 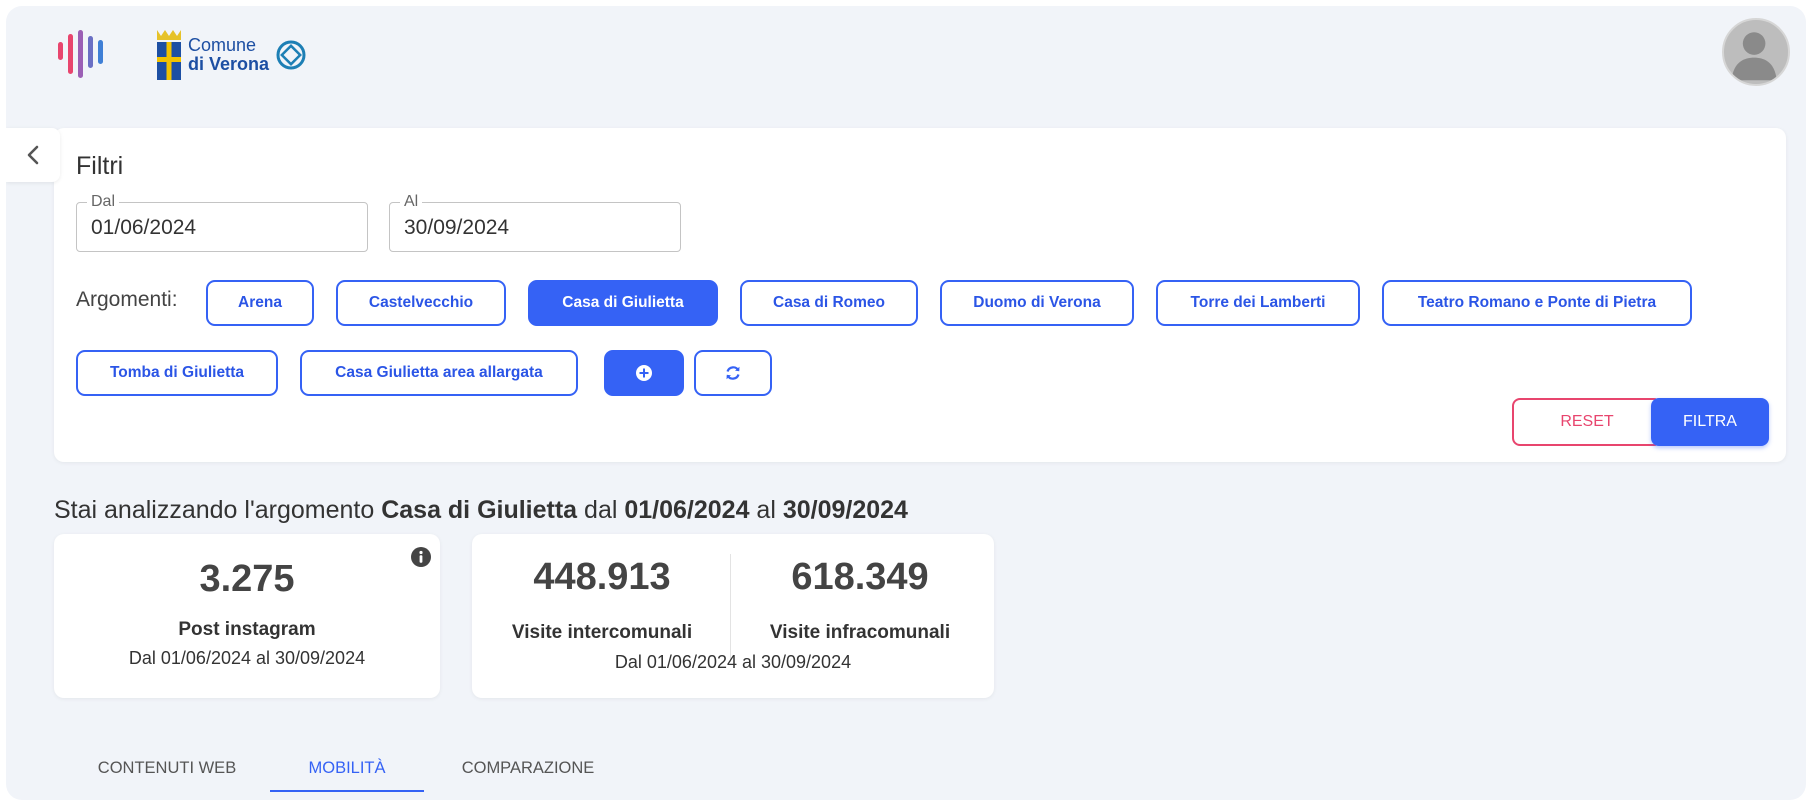 What do you see at coordinates (1587, 422) in the screenshot?
I see `reset-button: RESET` at bounding box center [1587, 422].